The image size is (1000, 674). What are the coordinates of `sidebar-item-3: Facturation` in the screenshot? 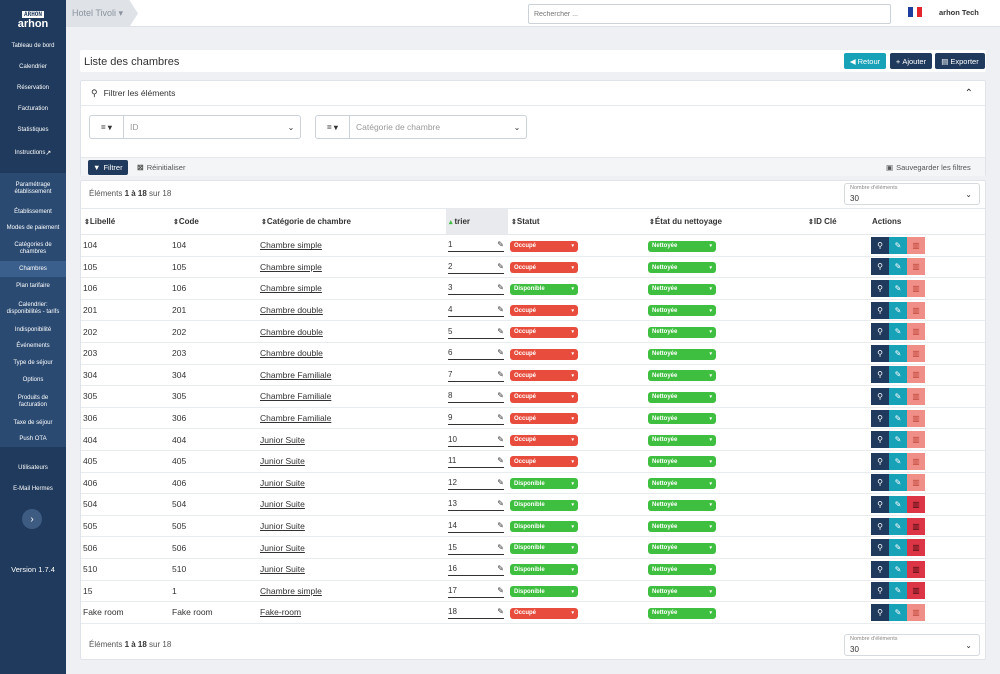 It's located at (33, 109).